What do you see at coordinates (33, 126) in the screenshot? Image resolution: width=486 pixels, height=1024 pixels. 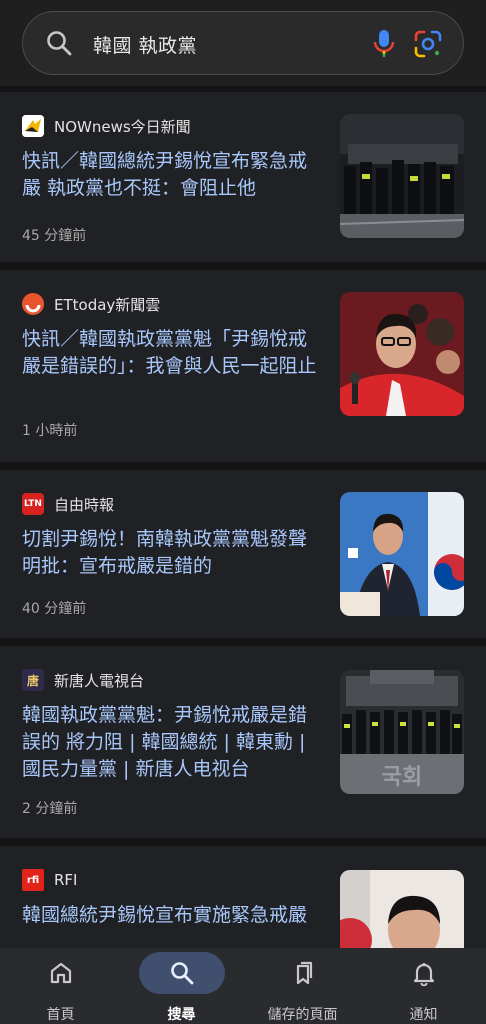 I see `nownews-logo-icon` at bounding box center [33, 126].